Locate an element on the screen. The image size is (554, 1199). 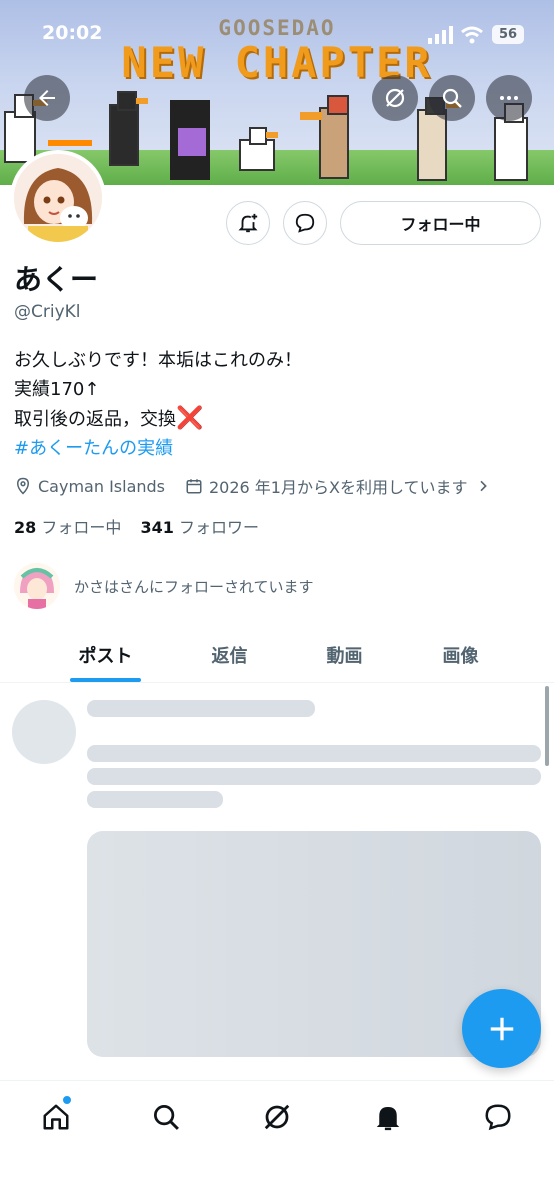
location-pin-icon is located at coordinates (23, 486).